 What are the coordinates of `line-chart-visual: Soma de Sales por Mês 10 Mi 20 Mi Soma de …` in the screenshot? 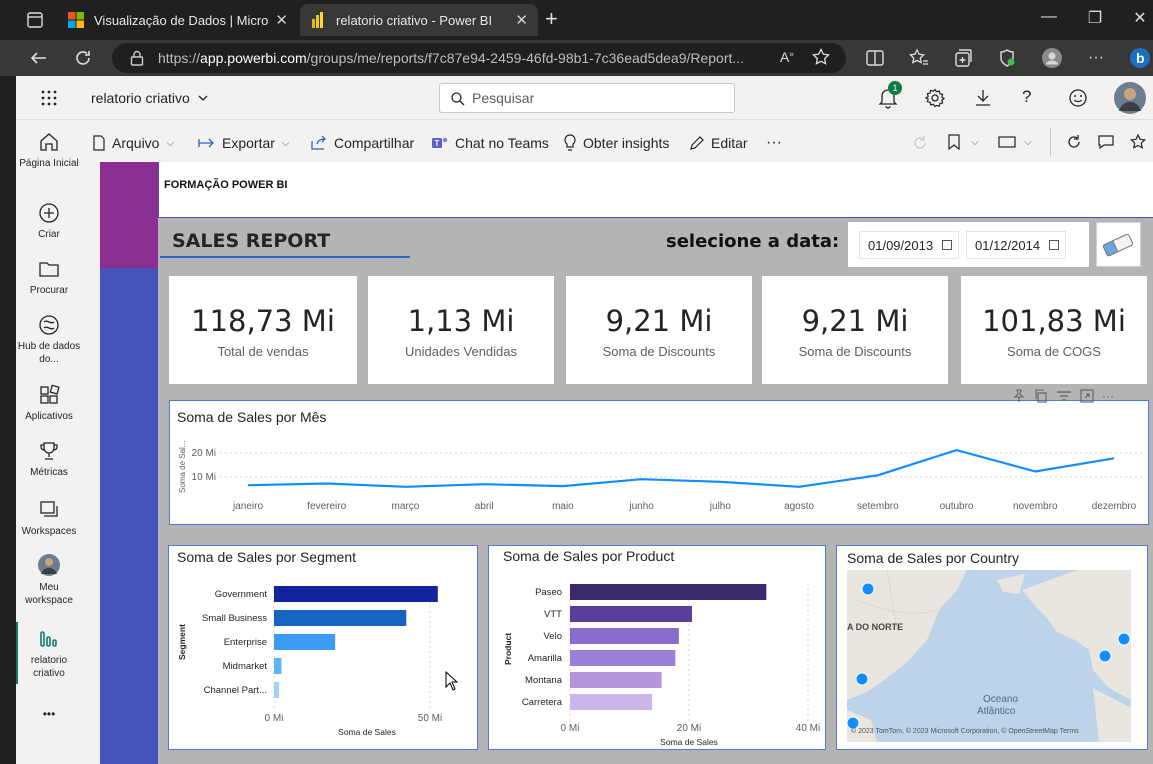 It's located at (659, 462).